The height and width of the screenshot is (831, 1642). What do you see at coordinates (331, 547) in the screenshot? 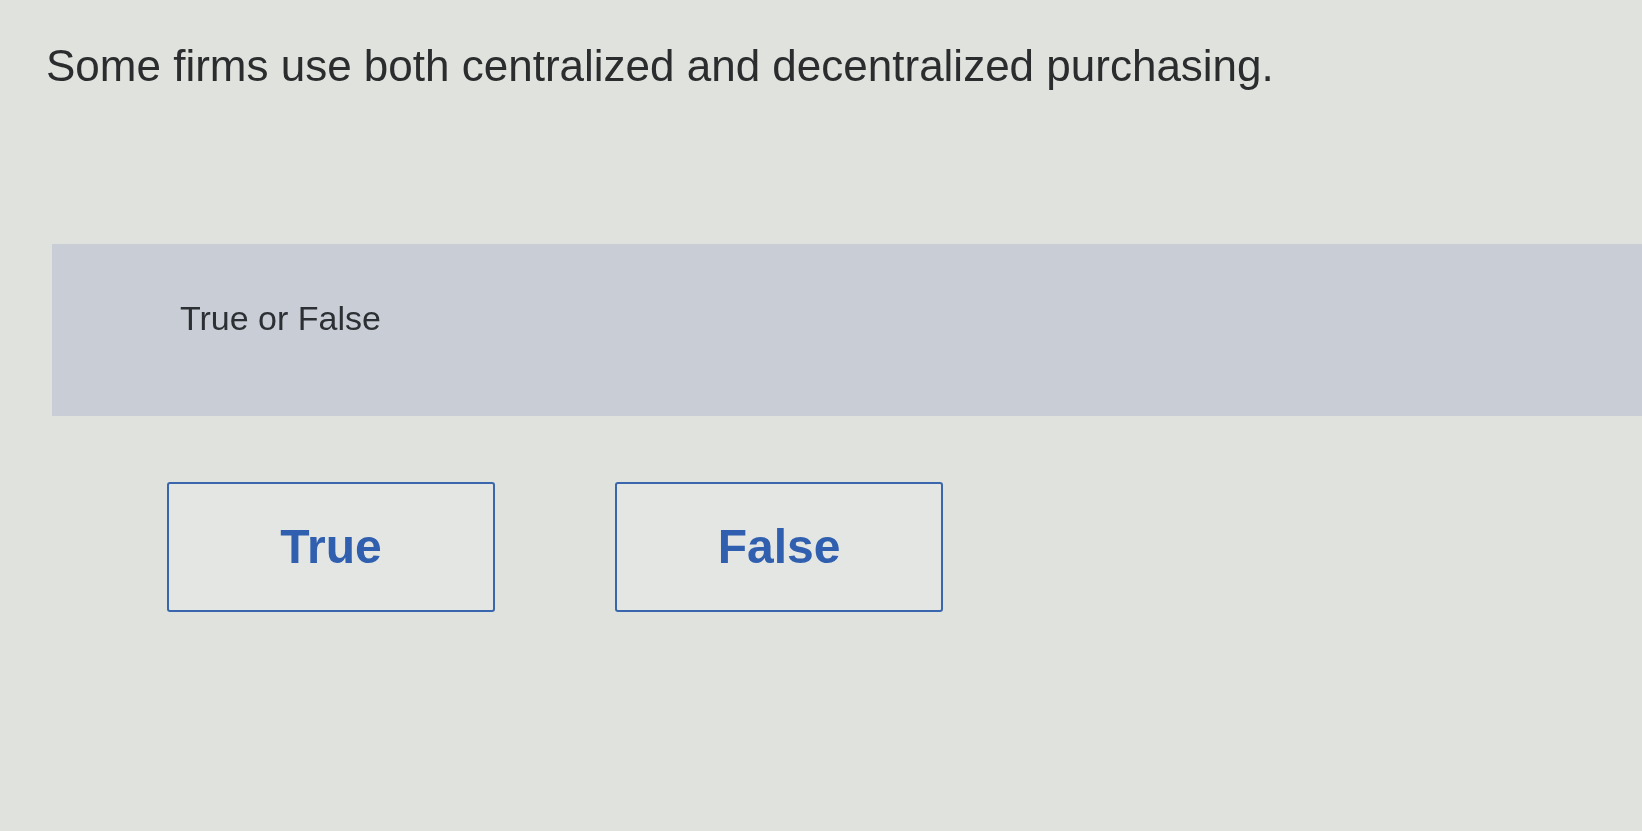
I see `answer-option-button: True` at bounding box center [331, 547].